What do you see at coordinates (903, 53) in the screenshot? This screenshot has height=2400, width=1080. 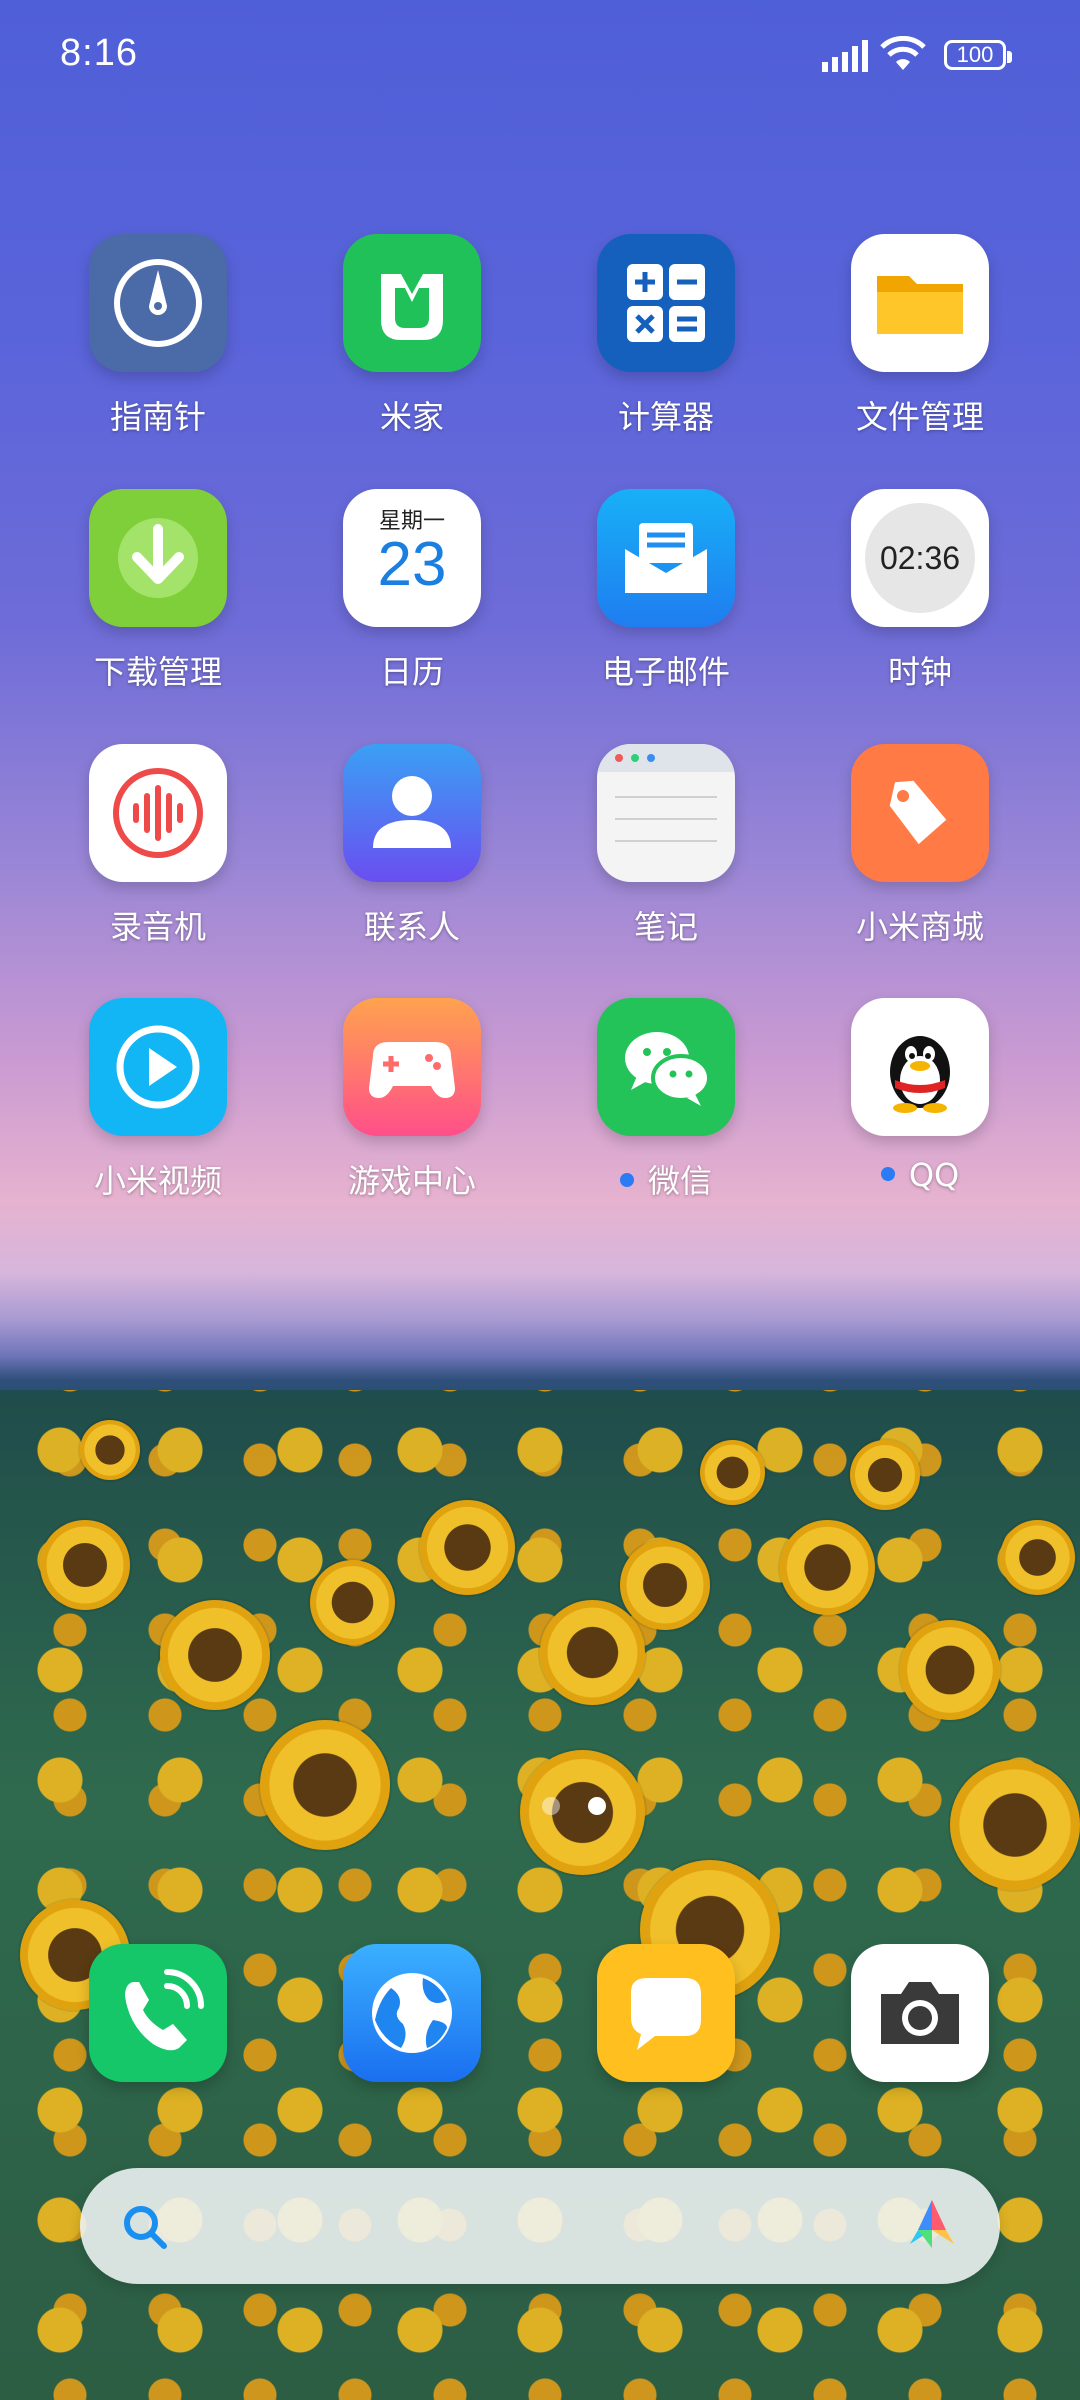 I see `wifi-icon` at bounding box center [903, 53].